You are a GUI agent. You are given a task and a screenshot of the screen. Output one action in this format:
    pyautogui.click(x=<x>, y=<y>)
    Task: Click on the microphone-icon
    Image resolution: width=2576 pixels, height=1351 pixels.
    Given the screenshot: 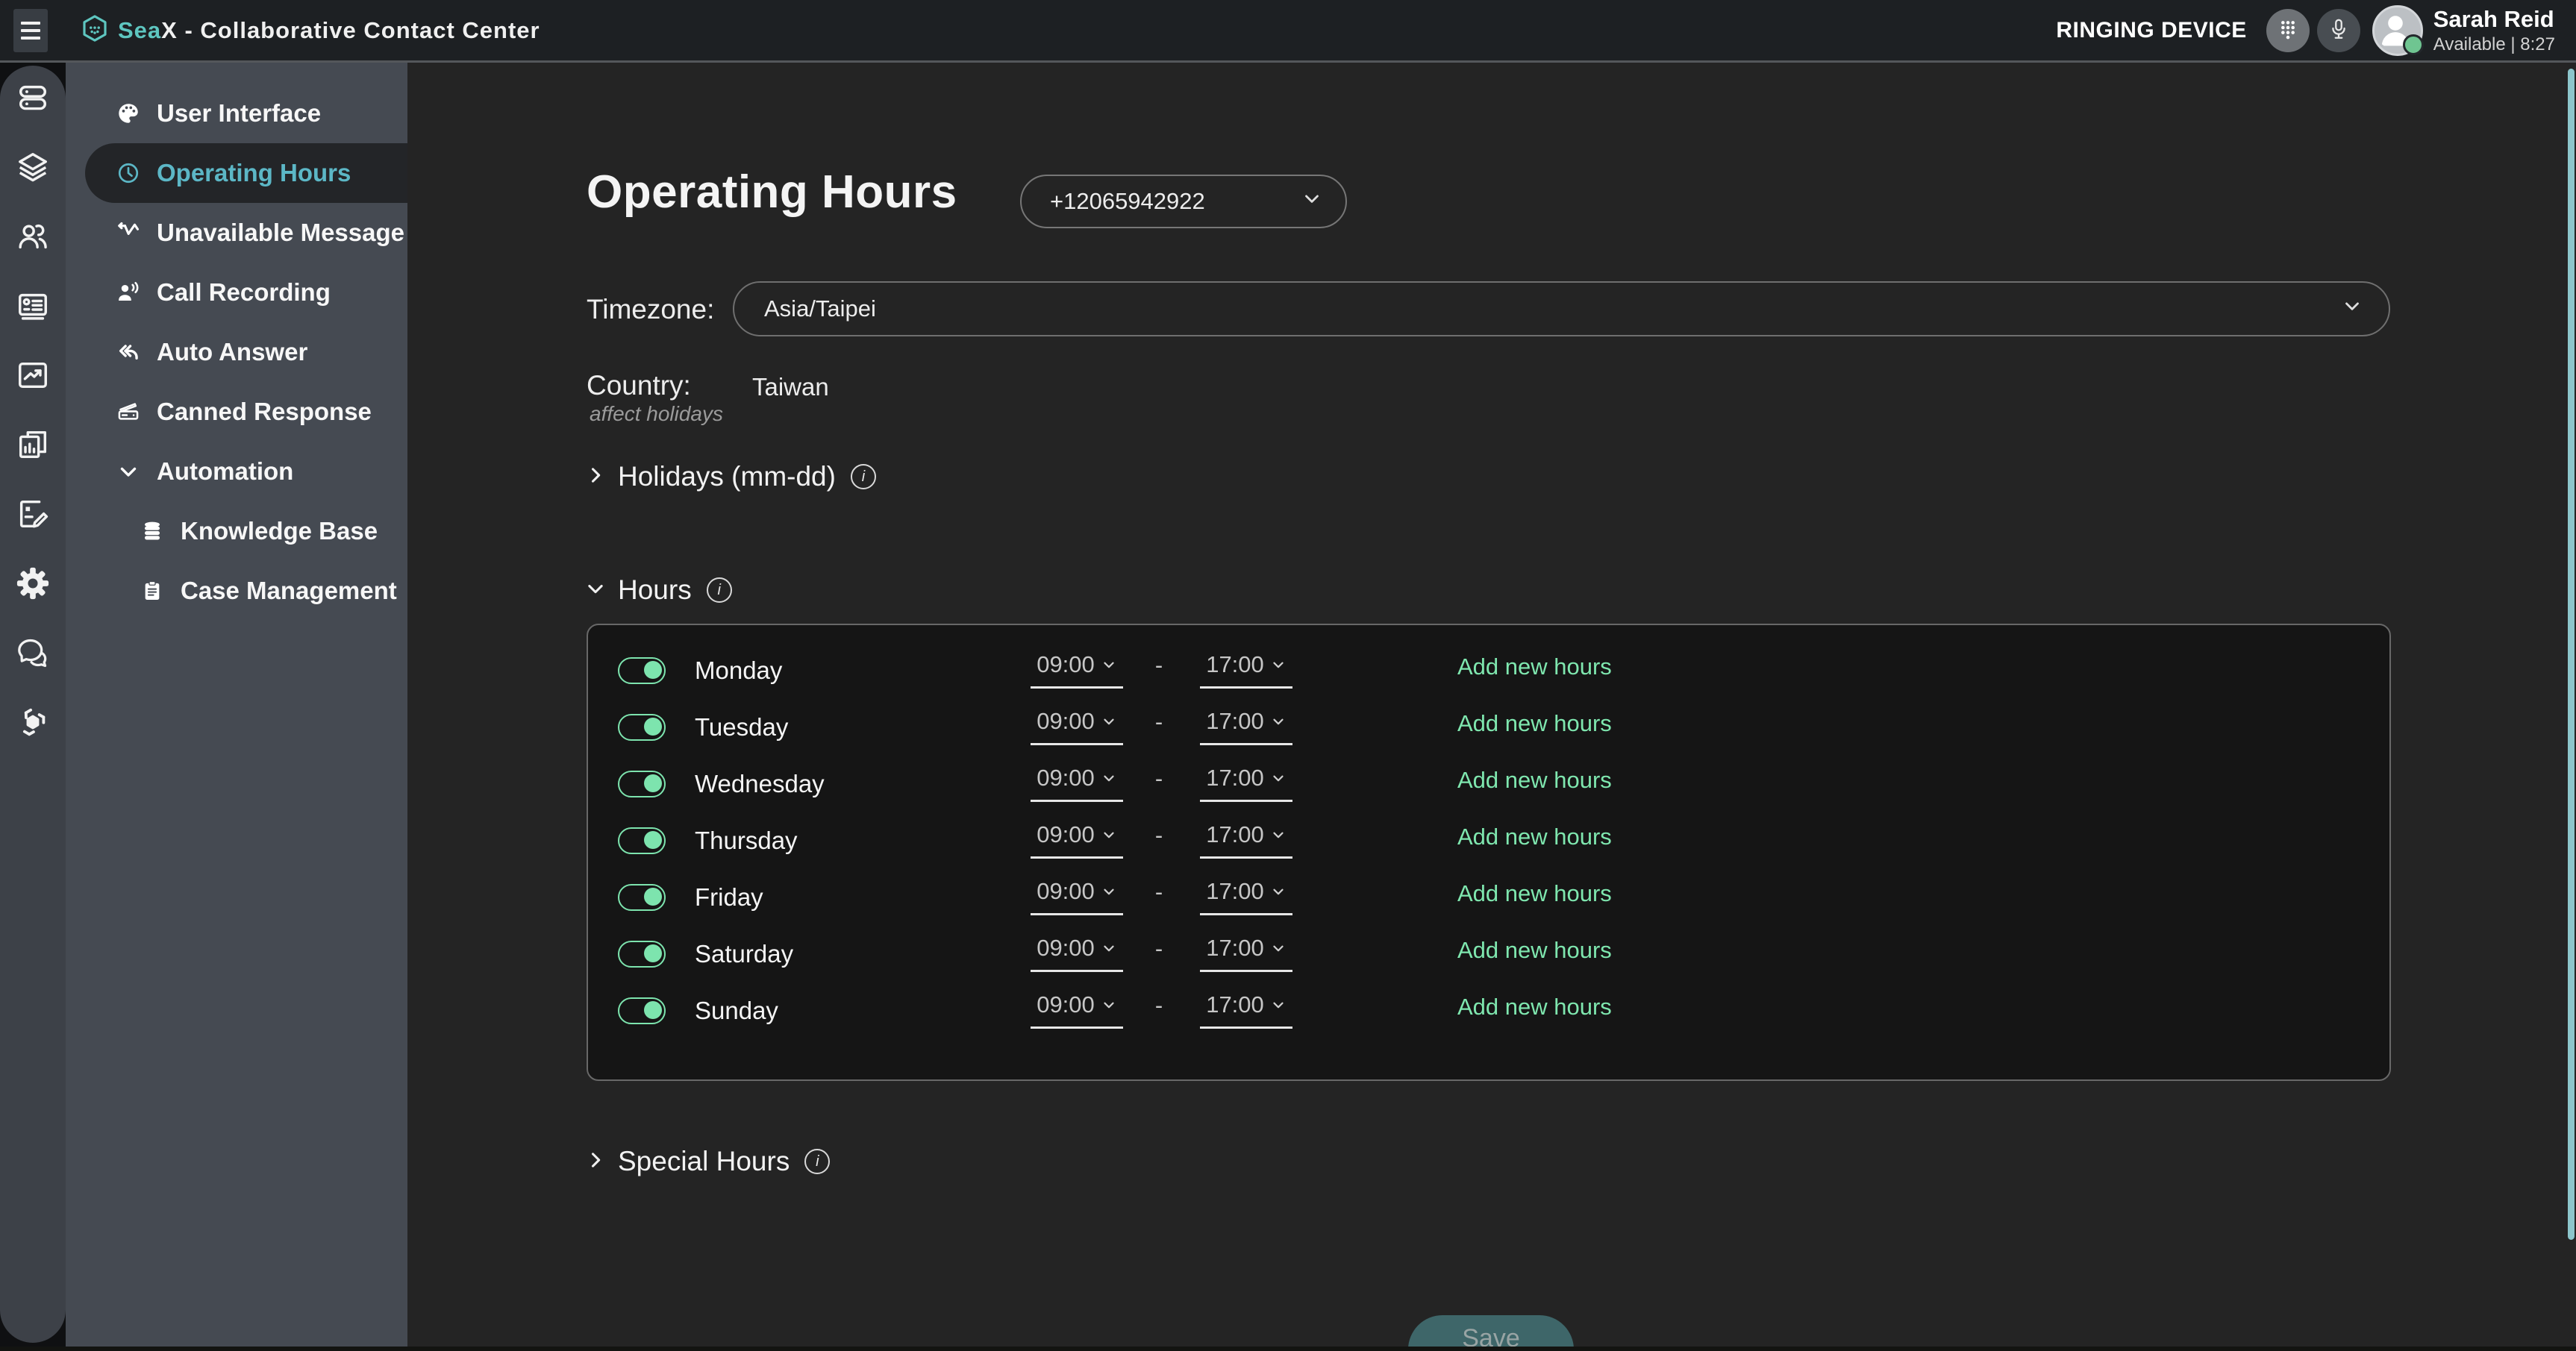 What is the action you would take?
    pyautogui.click(x=2339, y=30)
    